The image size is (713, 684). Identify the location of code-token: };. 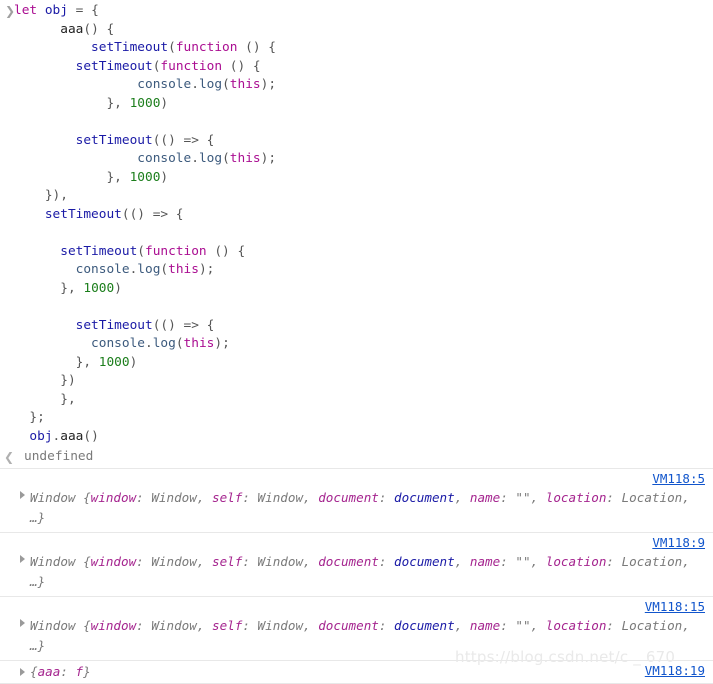
(37, 417).